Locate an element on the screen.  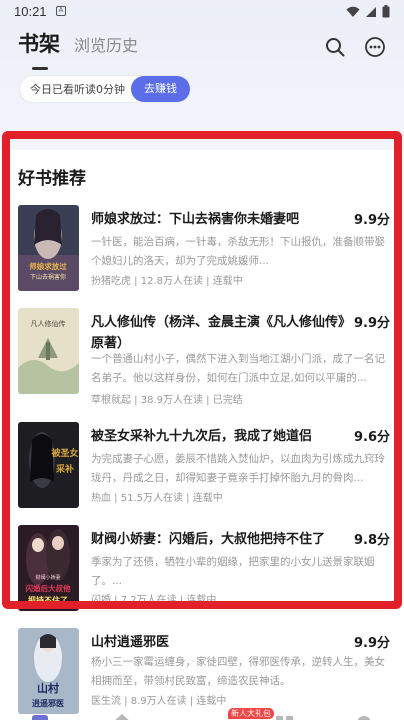
status-bar: 10:21 A is located at coordinates (202, 12).